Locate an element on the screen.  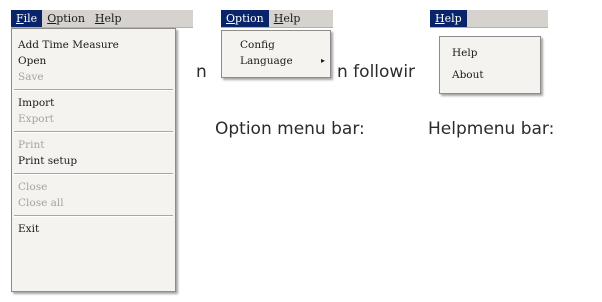
menu-item-exit: Exit is located at coordinates (93, 229).